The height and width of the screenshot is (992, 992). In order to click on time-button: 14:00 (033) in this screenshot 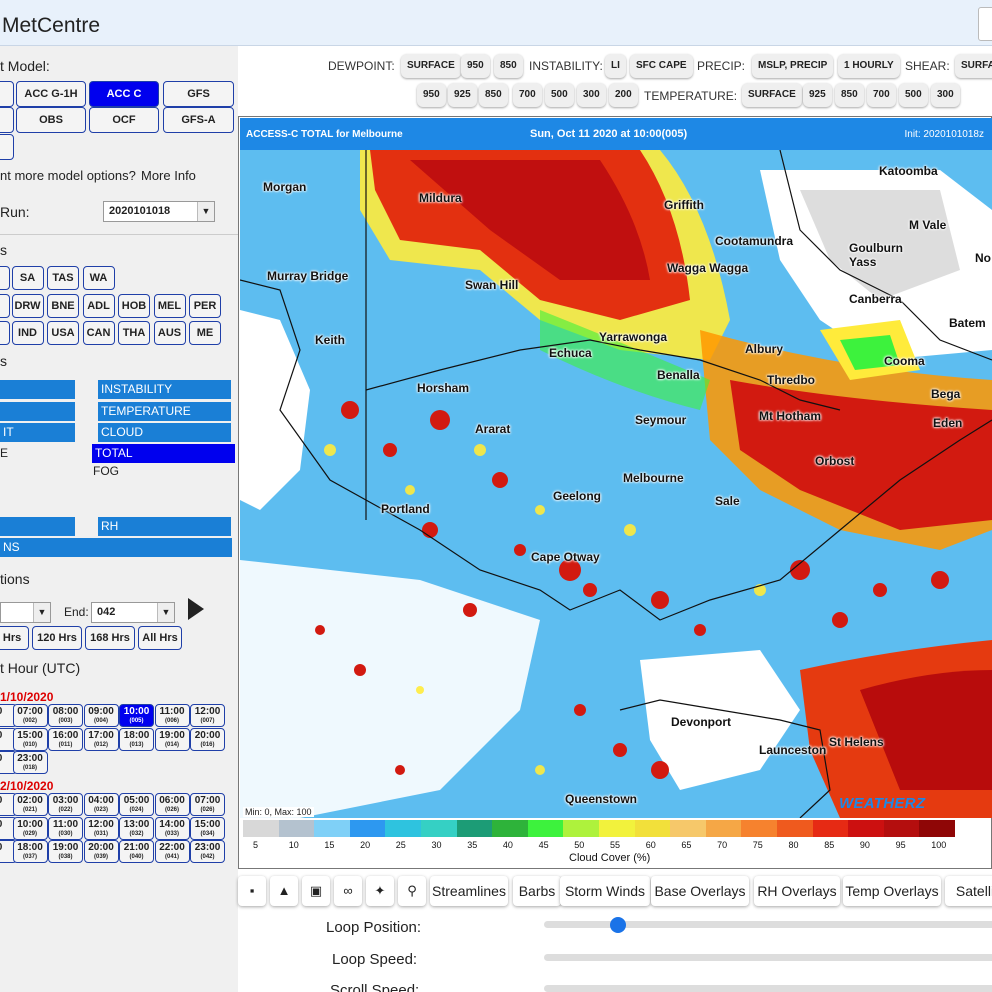, I will do `click(172, 828)`.